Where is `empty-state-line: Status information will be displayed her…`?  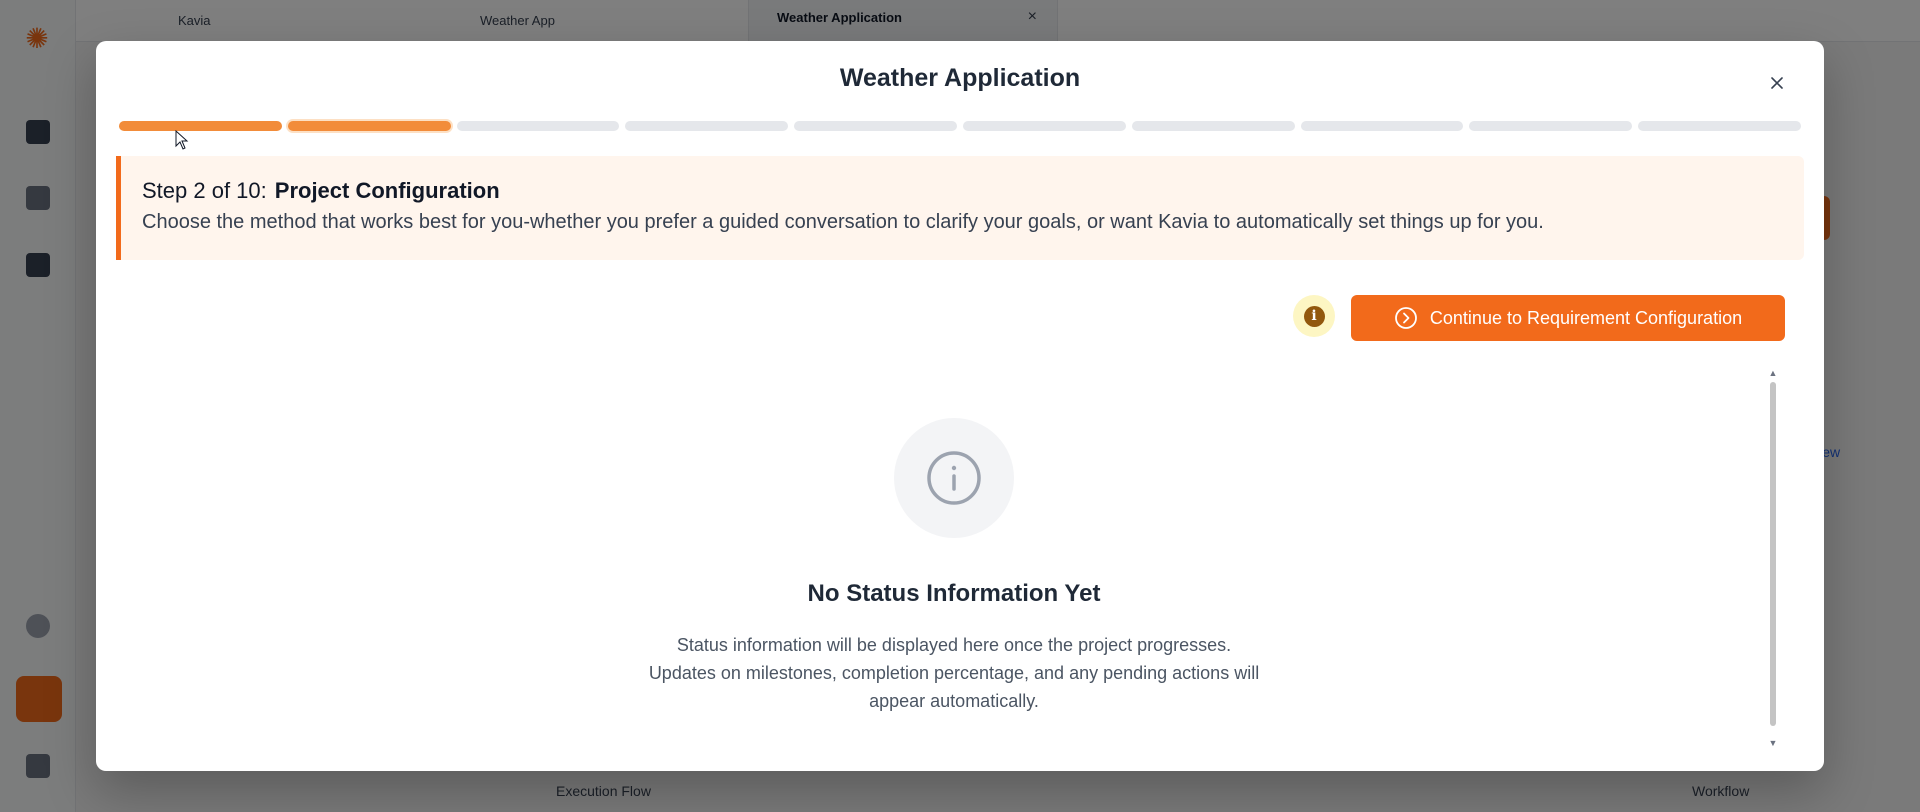 empty-state-line: Status information will be displayed her… is located at coordinates (954, 645).